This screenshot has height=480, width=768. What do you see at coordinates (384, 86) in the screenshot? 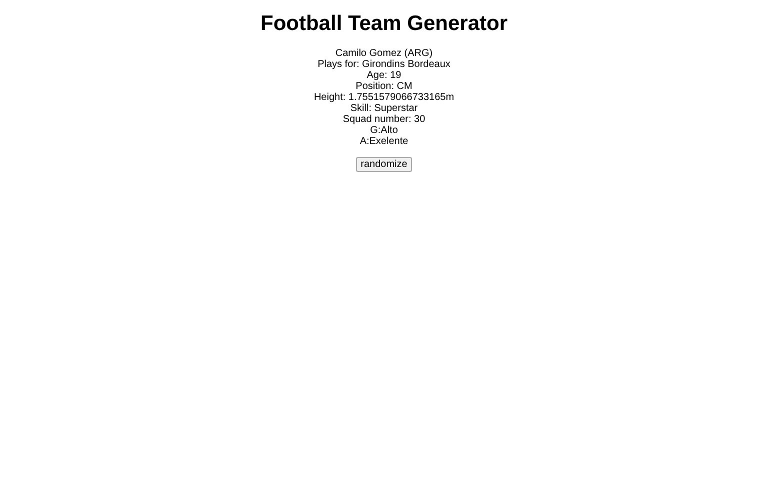
I see `player-info-line: Position: CM` at bounding box center [384, 86].